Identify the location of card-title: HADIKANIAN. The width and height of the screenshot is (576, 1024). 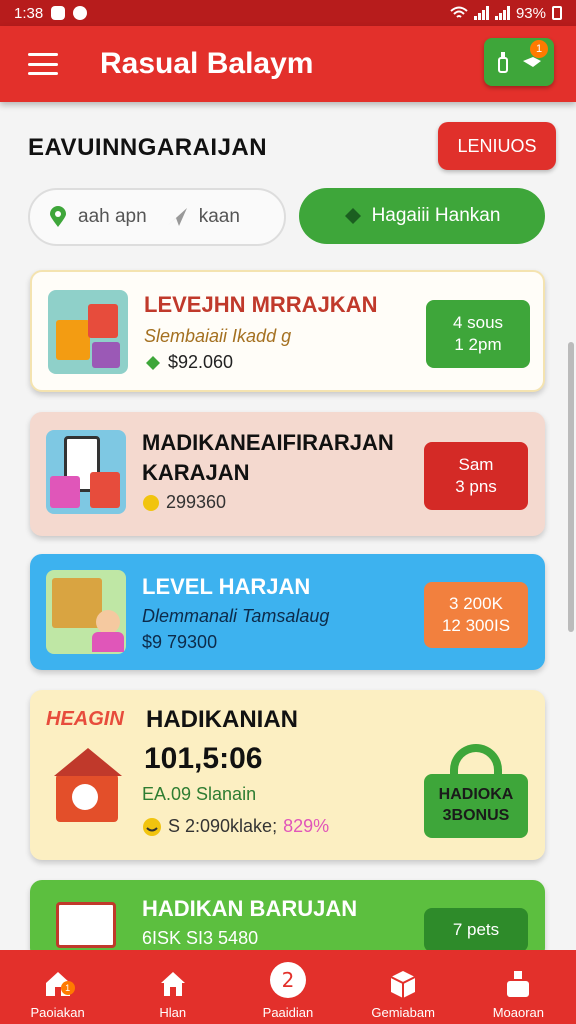
(222, 719).